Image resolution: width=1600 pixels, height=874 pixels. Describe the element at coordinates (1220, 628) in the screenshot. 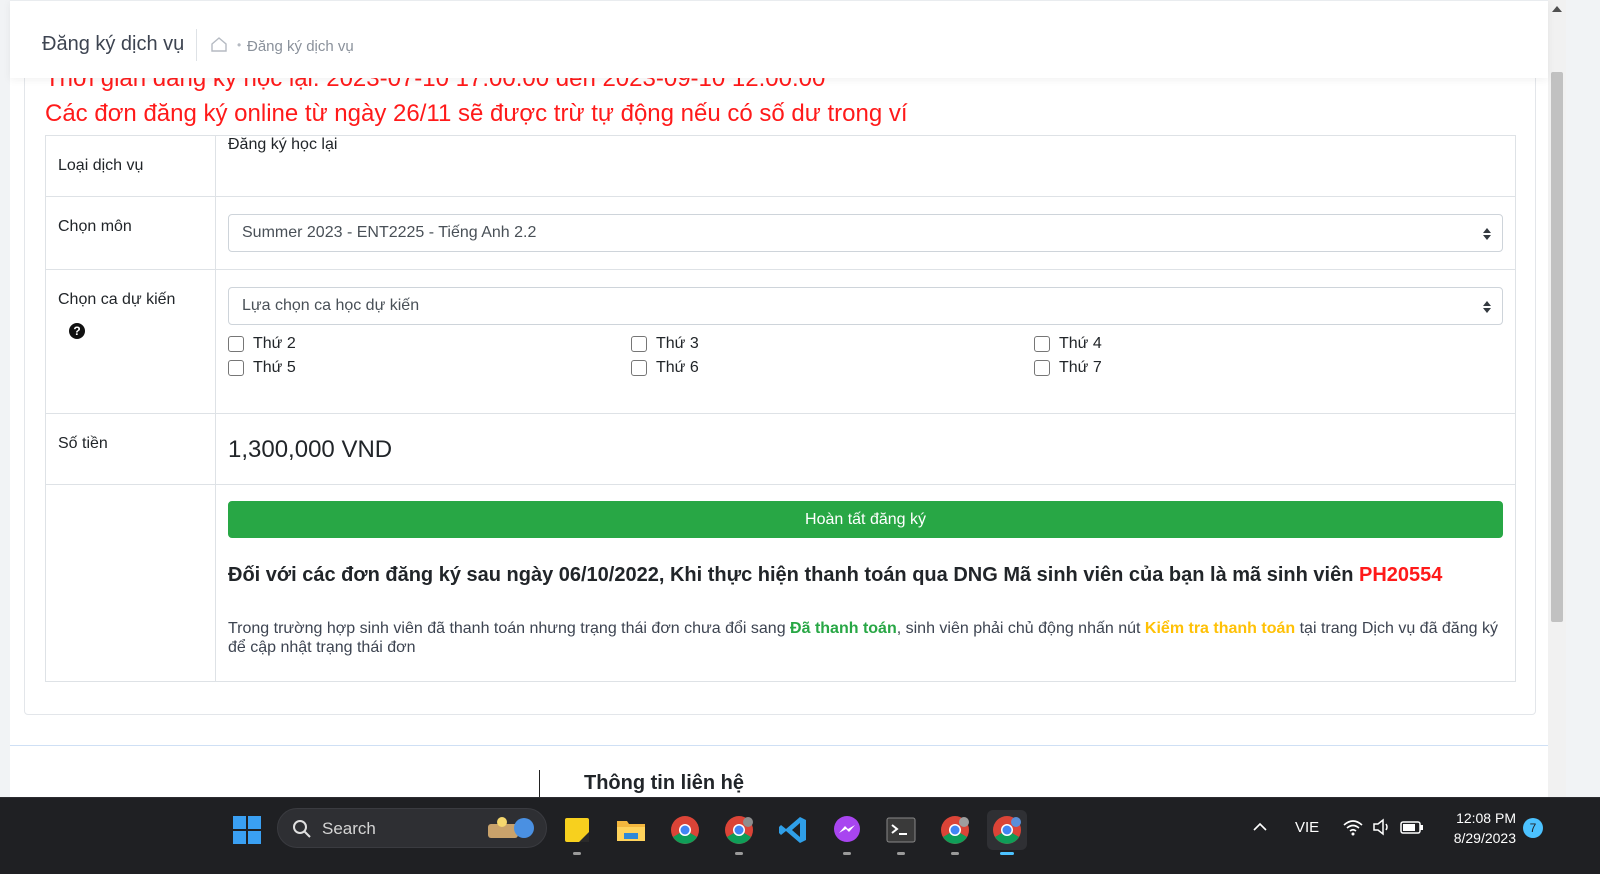

I see `check-payment-text: Kiểm tra thanh toán` at that location.